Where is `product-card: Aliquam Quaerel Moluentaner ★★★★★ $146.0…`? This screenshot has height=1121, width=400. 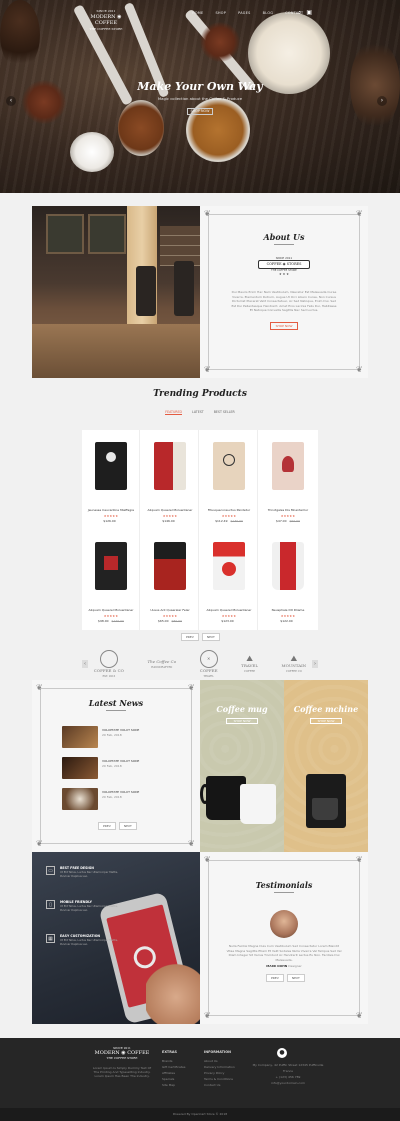 product-card: Aliquam Quaerel Moluentaner ★★★★★ $146.0… is located at coordinates (170, 480).